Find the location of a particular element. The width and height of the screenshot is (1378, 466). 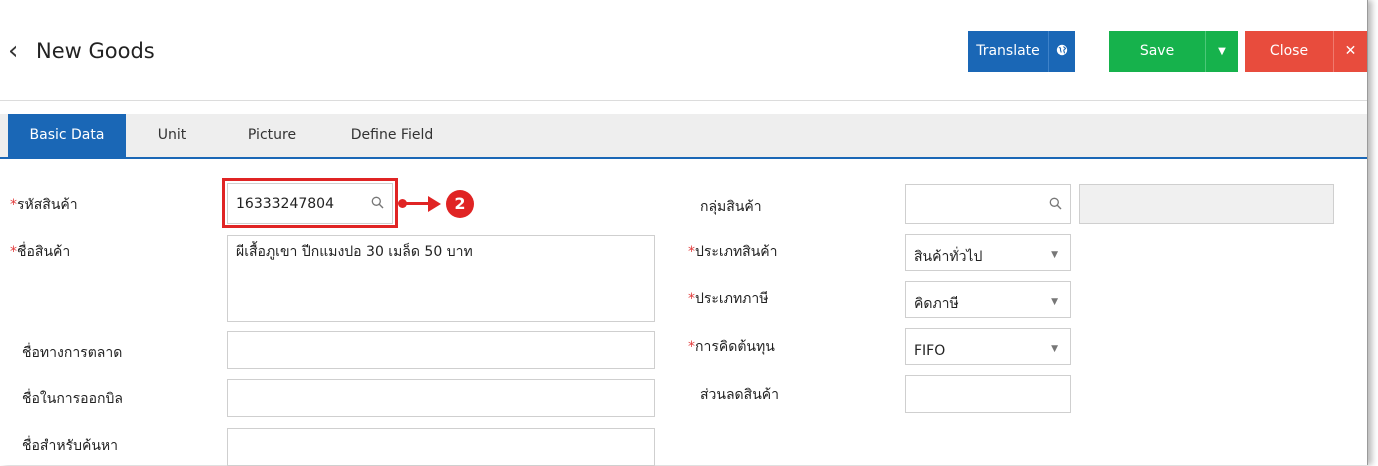

product-code-label: *รหัสสินค้า is located at coordinates (44, 205).